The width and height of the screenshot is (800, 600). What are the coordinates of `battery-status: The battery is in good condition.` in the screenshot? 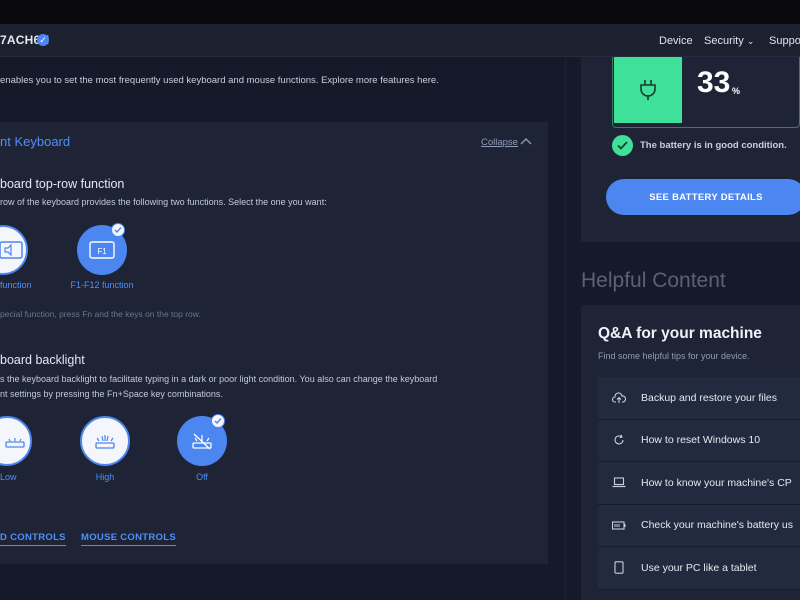 It's located at (713, 145).